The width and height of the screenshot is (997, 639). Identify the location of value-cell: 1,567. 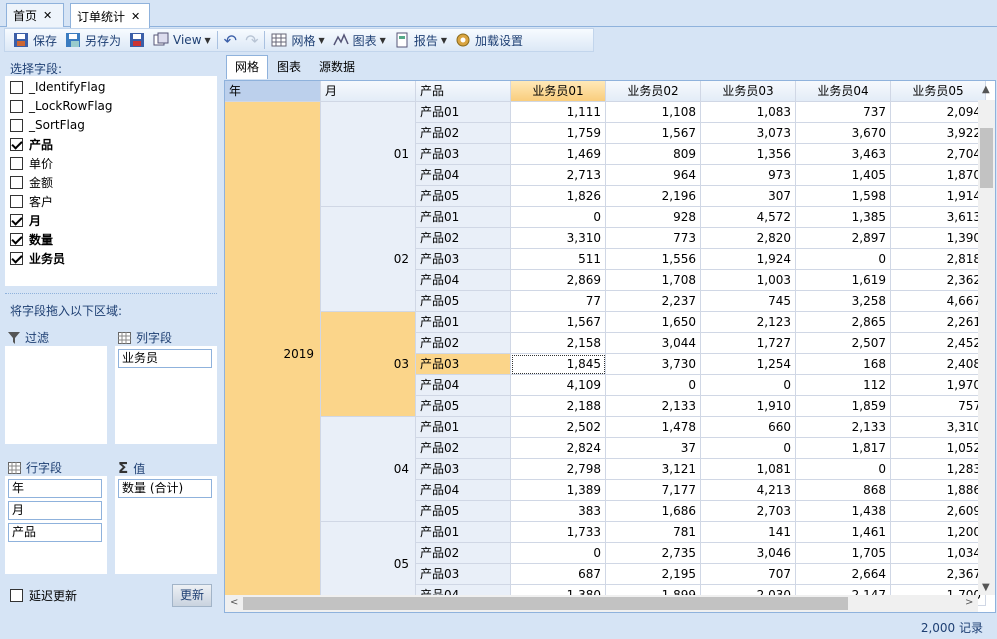
(653, 133).